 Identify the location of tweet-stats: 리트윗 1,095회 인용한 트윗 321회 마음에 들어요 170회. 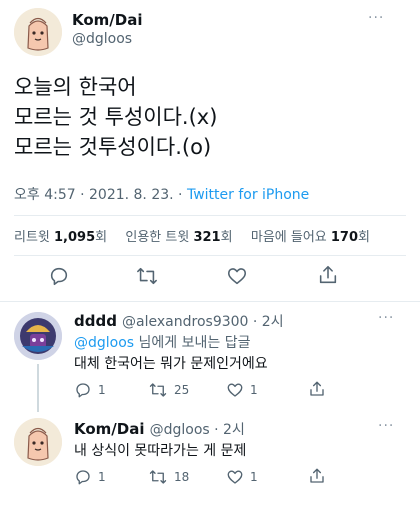
(192, 235).